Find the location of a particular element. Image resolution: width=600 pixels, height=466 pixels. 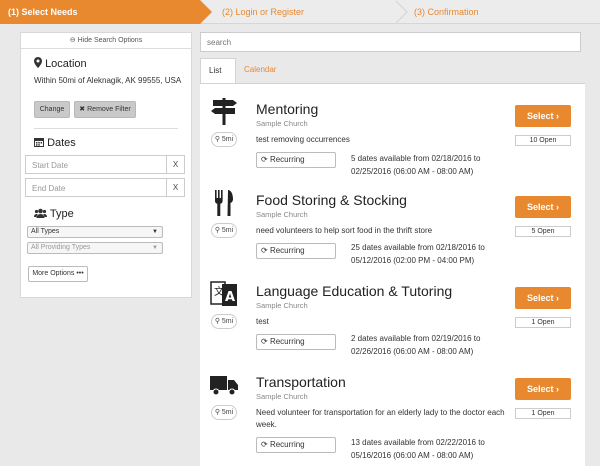

minus-circle-icon: ⊖ is located at coordinates (72, 40).